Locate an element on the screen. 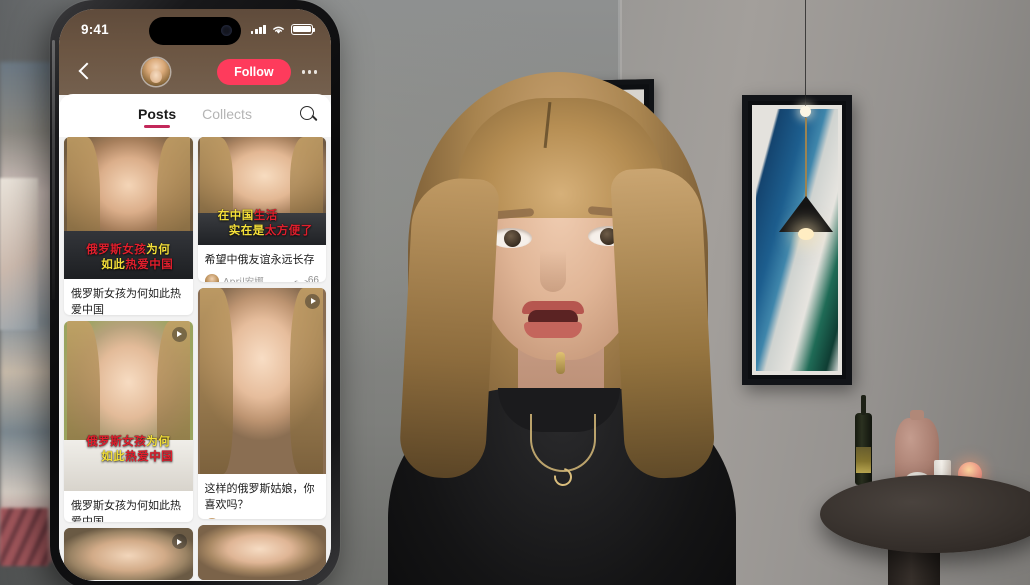  tabs-container: Posts Collects is located at coordinates (195, 115).